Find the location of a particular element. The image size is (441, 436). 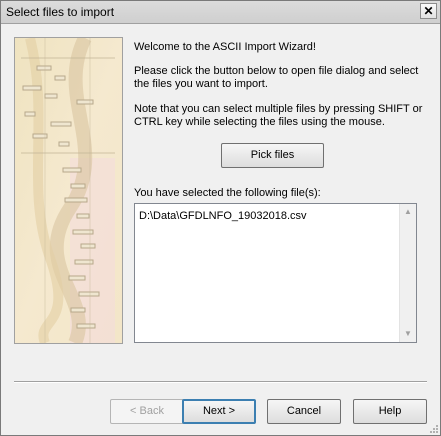

window-title: Select files to import is located at coordinates (60, 12).